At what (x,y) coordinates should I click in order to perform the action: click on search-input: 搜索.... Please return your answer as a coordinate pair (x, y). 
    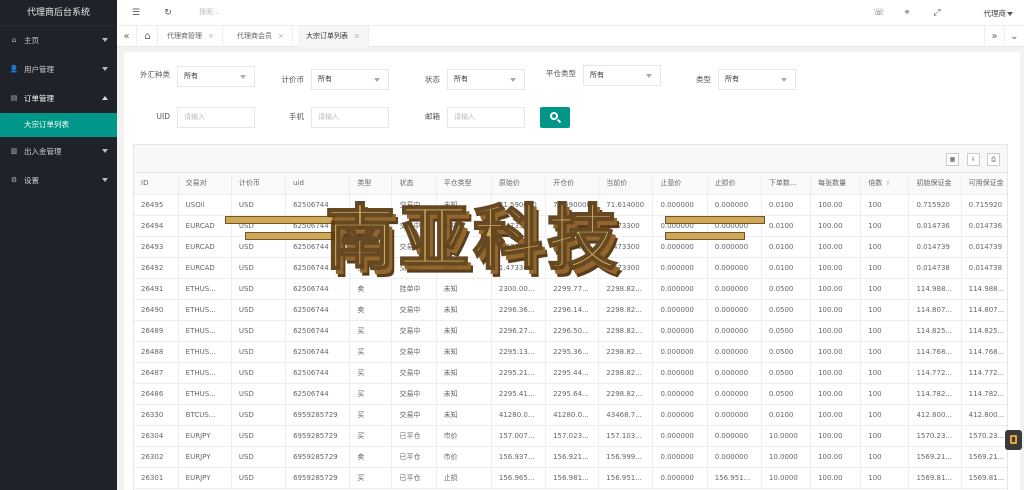
    Looking at the image, I should click on (209, 12).